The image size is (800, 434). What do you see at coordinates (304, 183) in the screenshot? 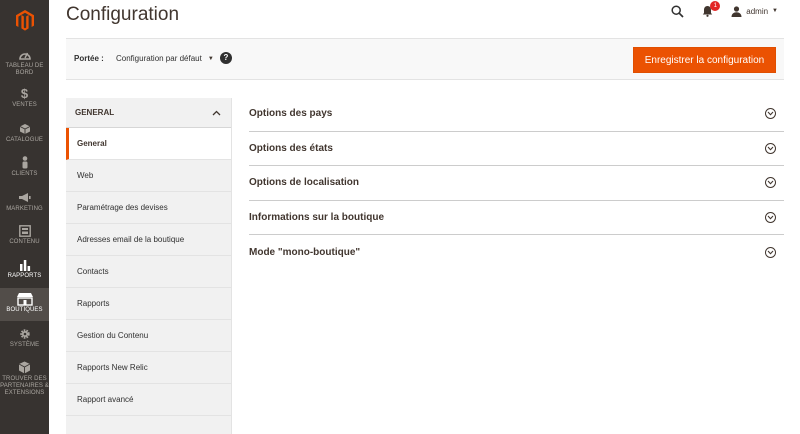
I see `section-title: Options de localisation` at bounding box center [304, 183].